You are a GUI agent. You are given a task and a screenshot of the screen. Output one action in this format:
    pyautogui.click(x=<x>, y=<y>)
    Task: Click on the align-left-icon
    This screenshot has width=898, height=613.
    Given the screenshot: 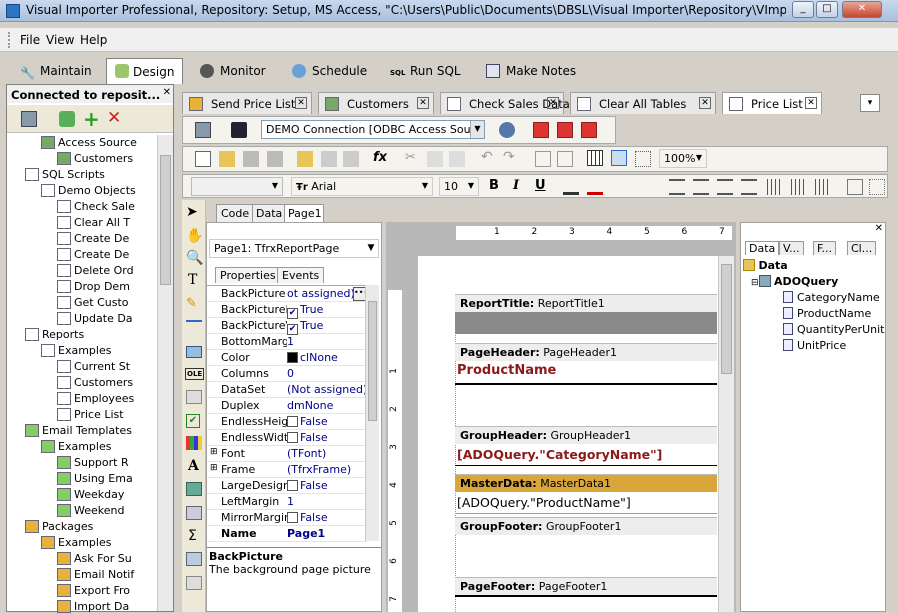 What is the action you would take?
    pyautogui.click(x=677, y=187)
    